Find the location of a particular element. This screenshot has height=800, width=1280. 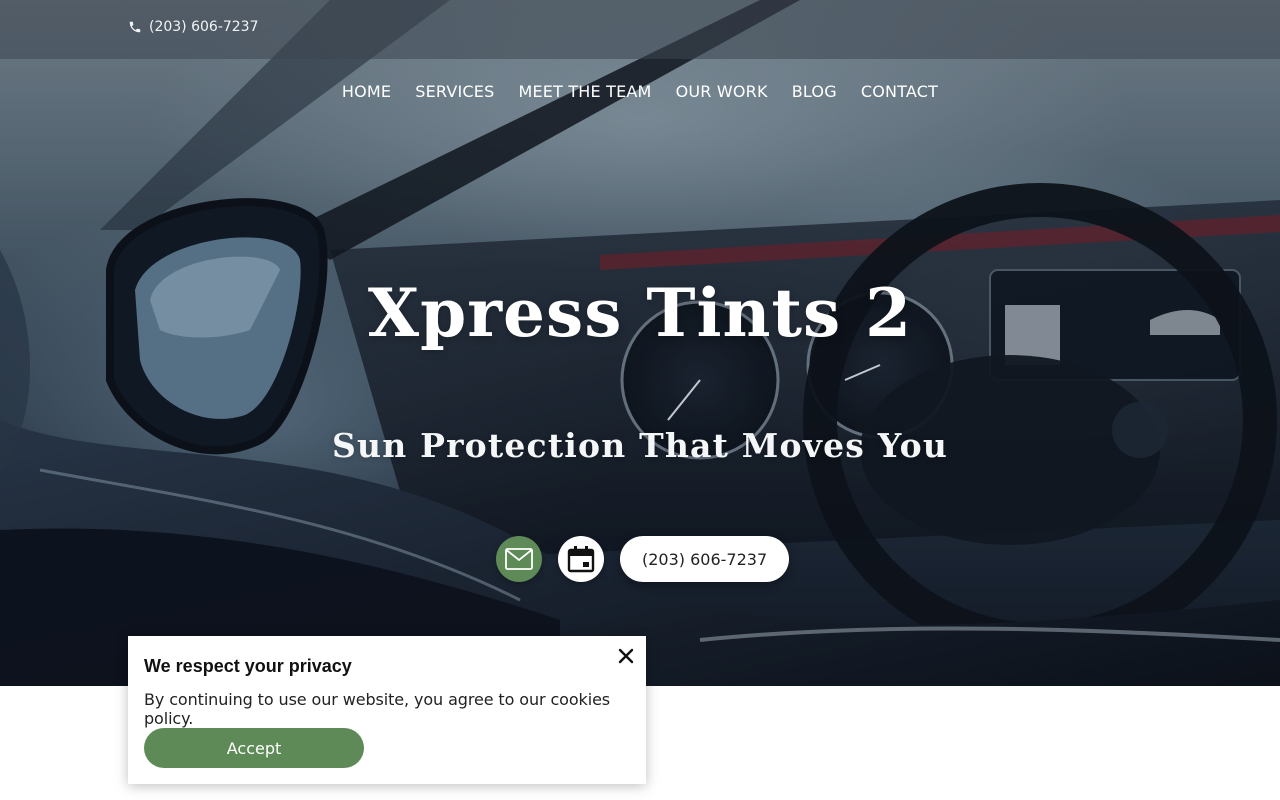

nav-item-home: HOME is located at coordinates (366, 91).